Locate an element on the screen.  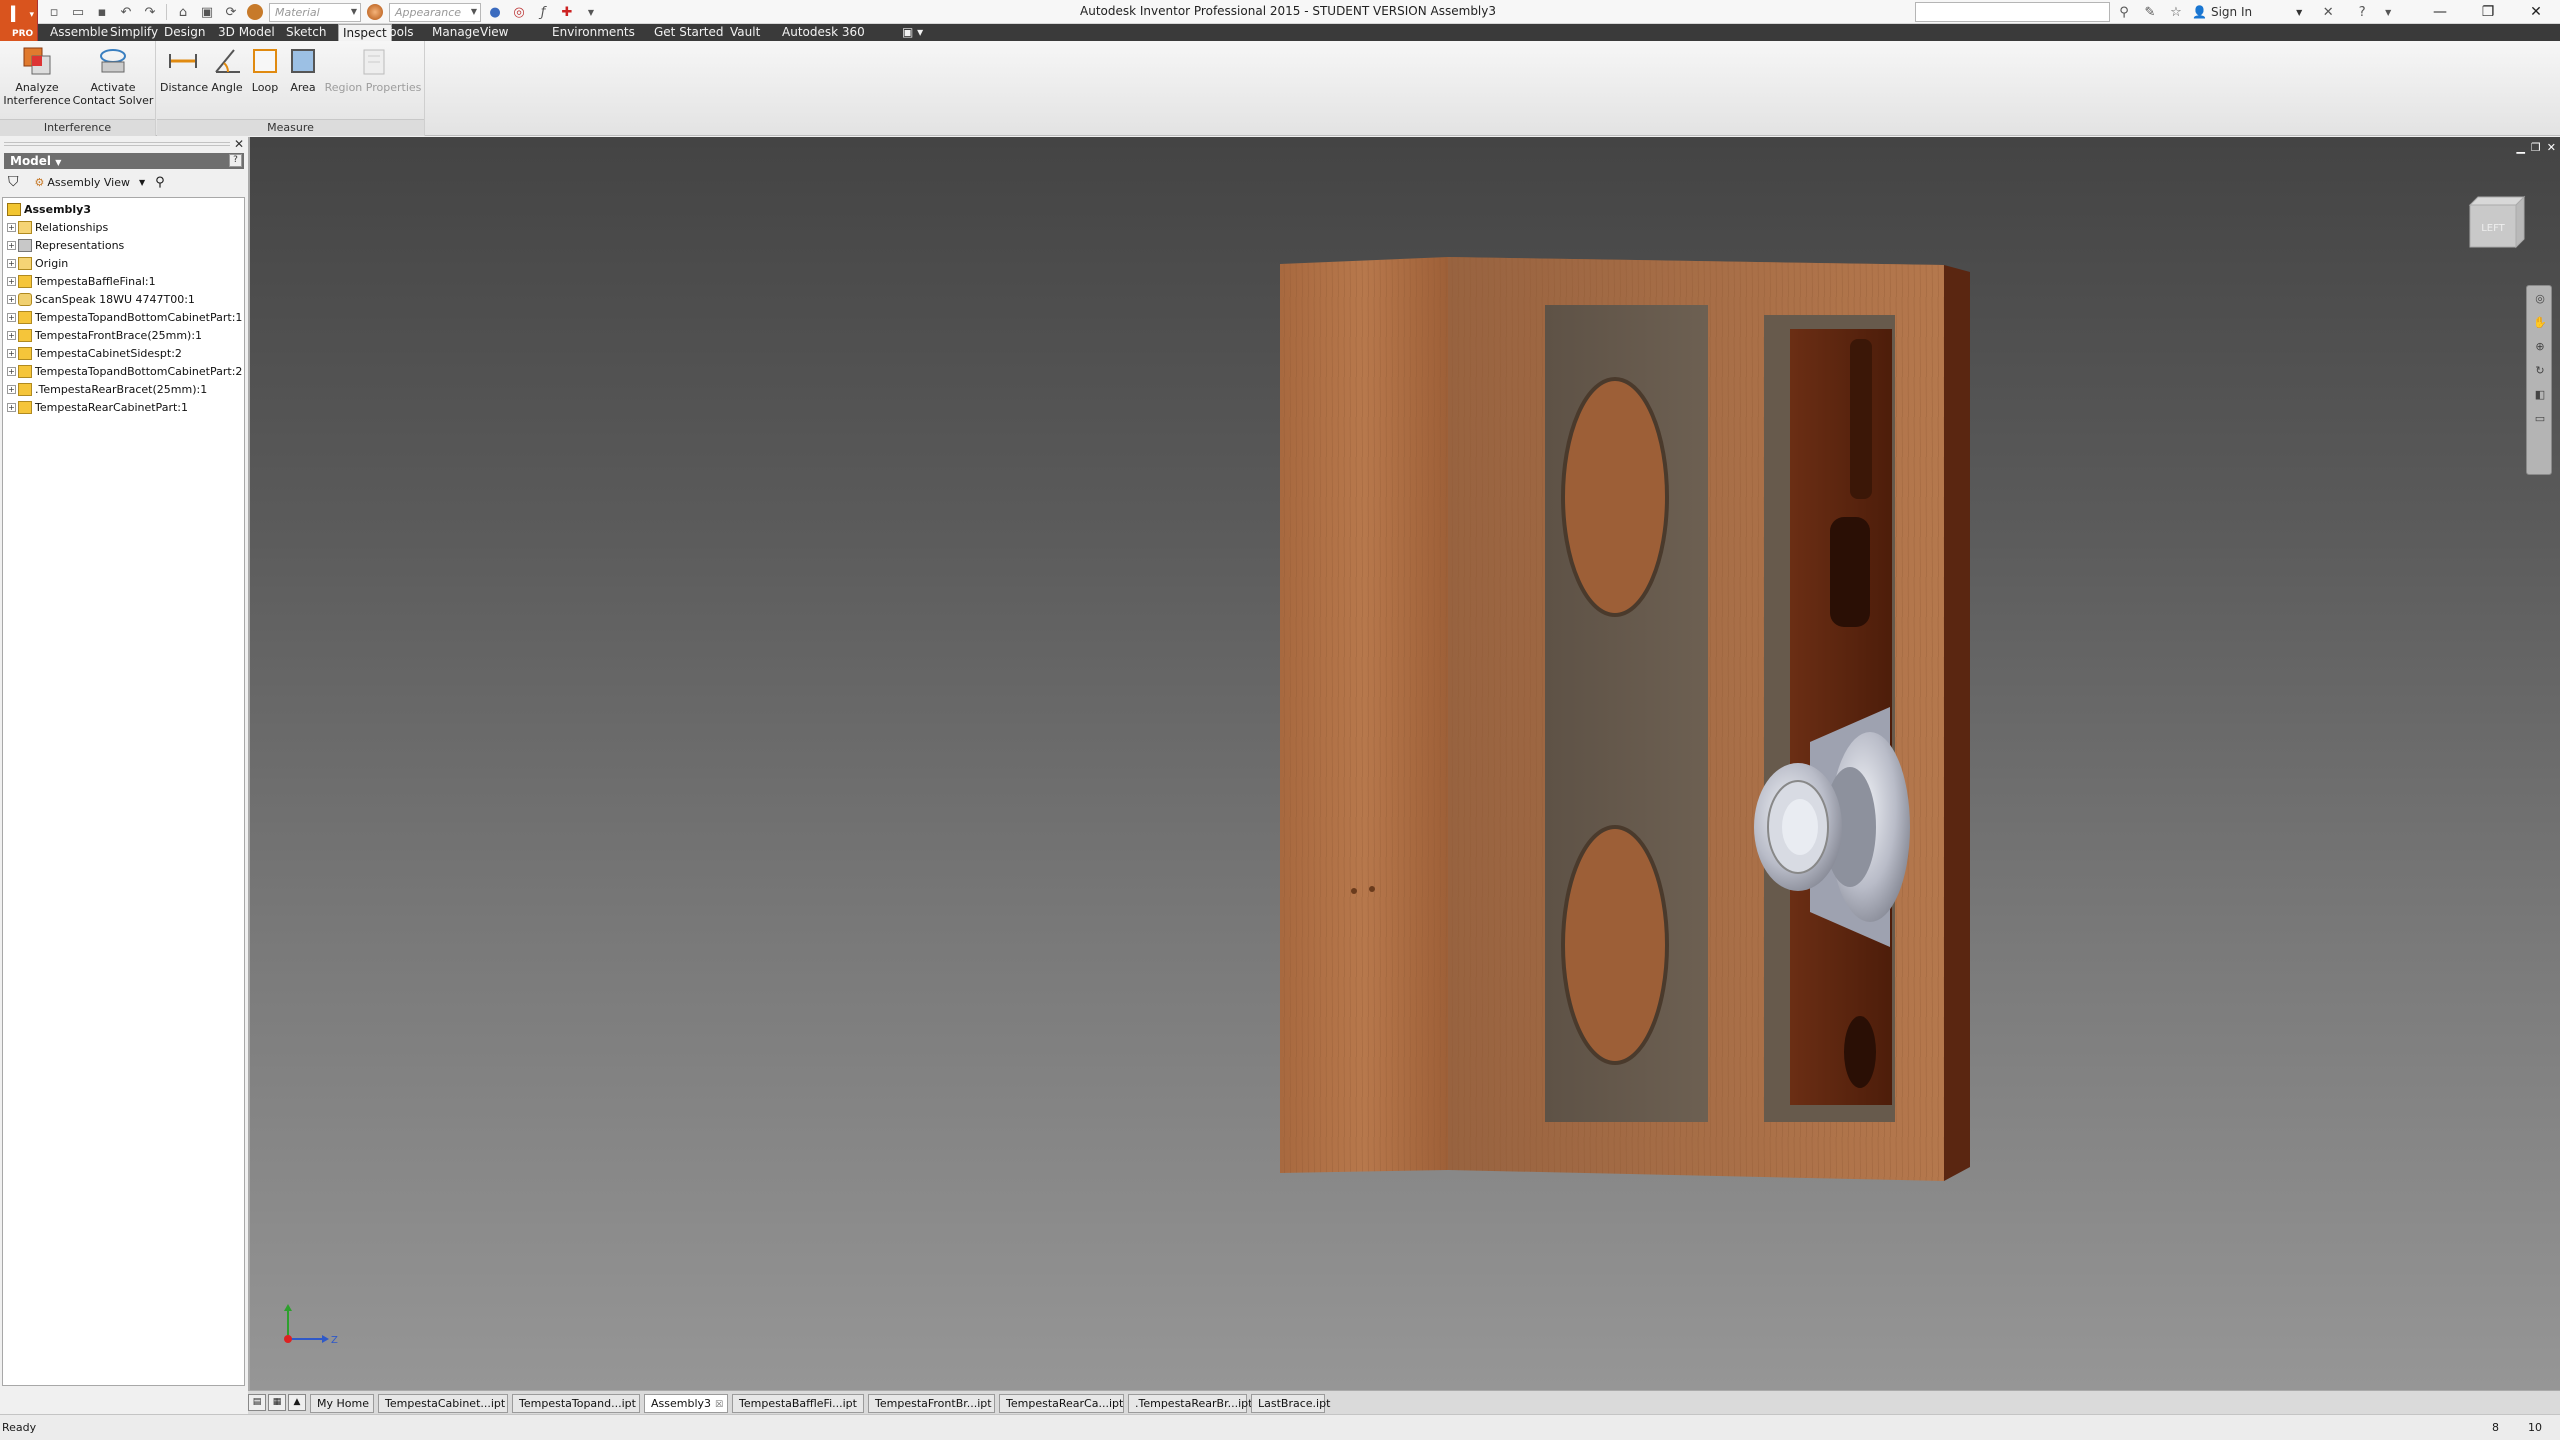
tree-item: + Relationships is located at coordinates (57, 227).